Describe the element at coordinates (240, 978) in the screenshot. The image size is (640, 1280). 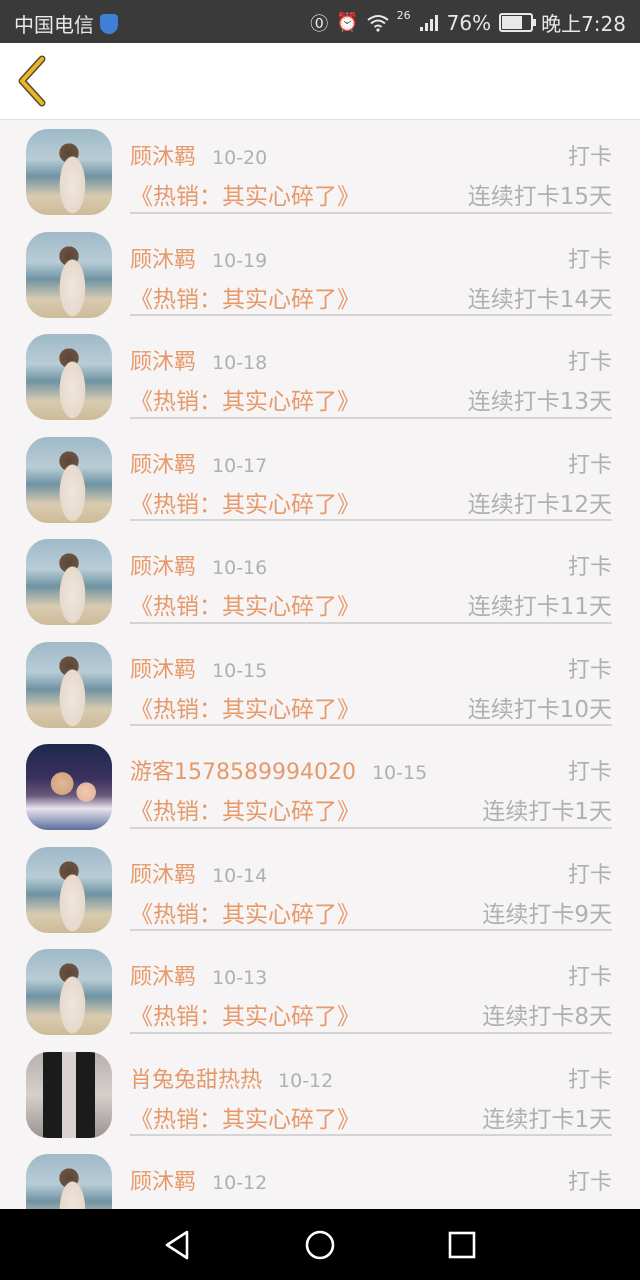
I see `checkin-date: 10-13` at that location.